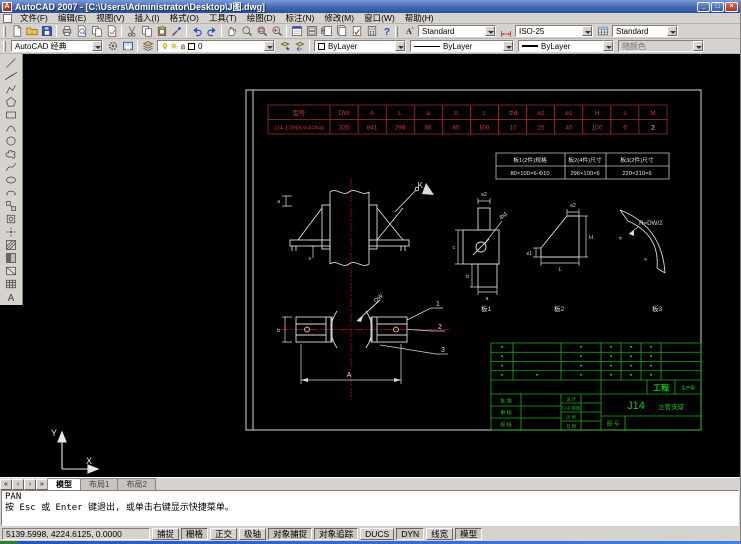 The height and width of the screenshot is (544, 741). I want to click on toggle-model: 模型, so click(469, 533).